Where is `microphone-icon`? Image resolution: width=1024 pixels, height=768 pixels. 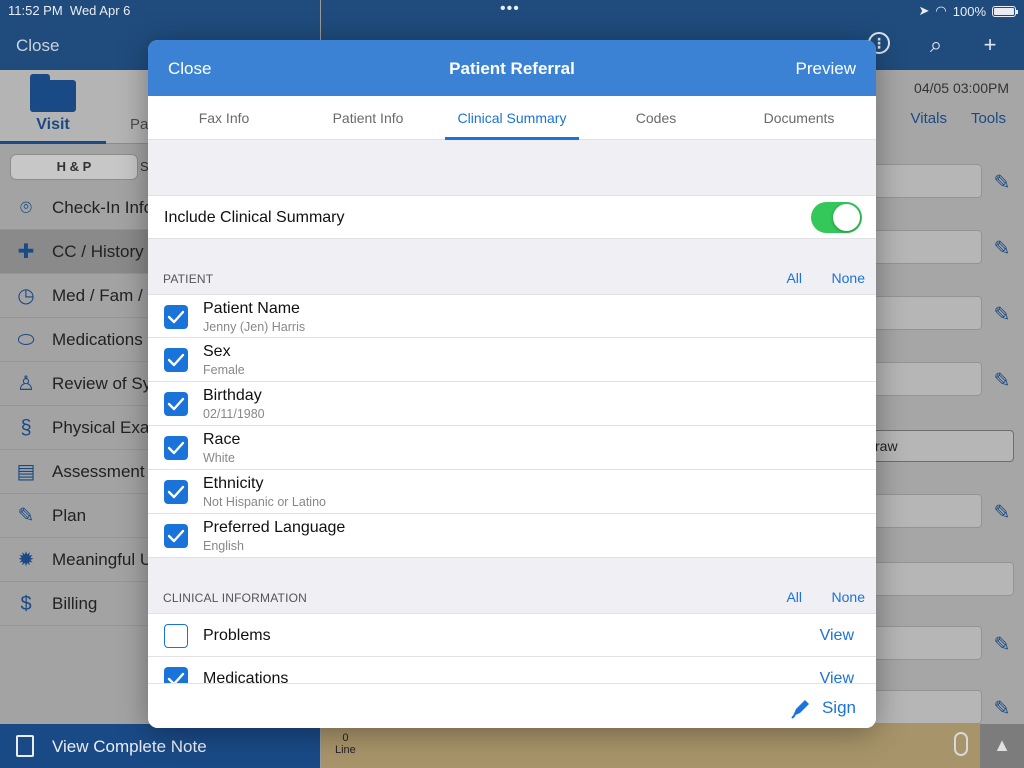
microphone-icon is located at coordinates (961, 744).